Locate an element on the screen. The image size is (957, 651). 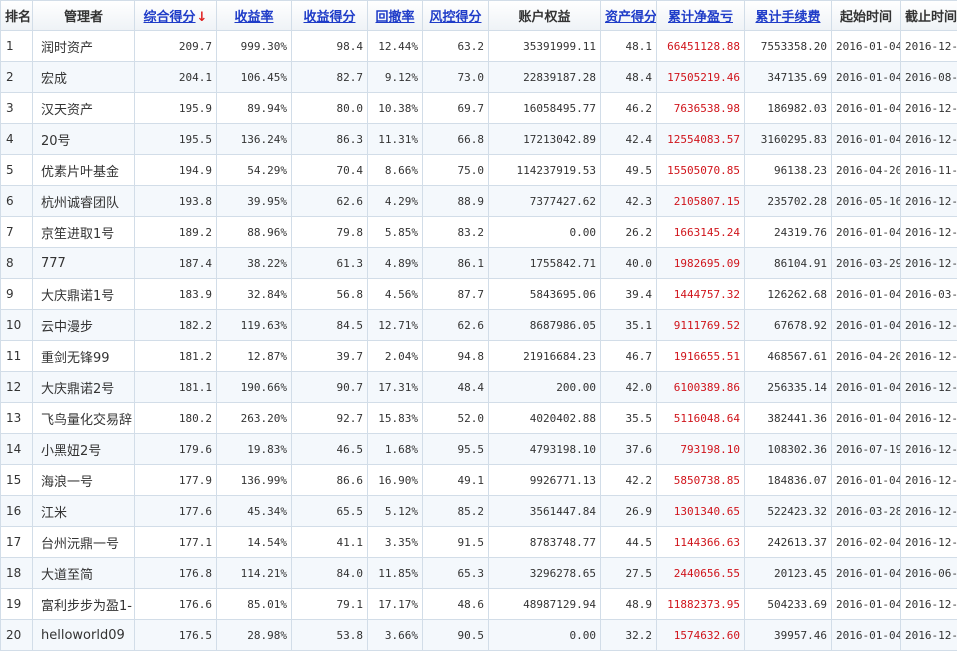
cell-cum-net-pnl: 793198.10 is located at coordinates (701, 449).